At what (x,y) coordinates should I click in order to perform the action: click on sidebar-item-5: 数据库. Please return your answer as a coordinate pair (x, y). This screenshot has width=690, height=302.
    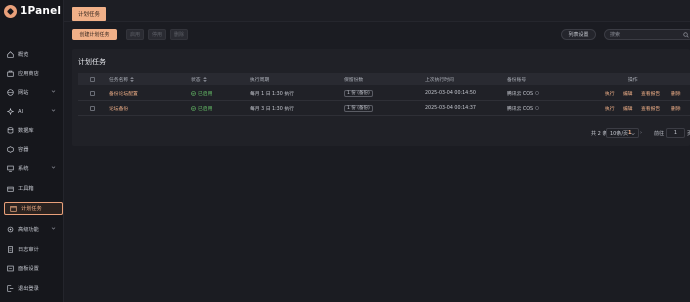
    Looking at the image, I should click on (31, 130).